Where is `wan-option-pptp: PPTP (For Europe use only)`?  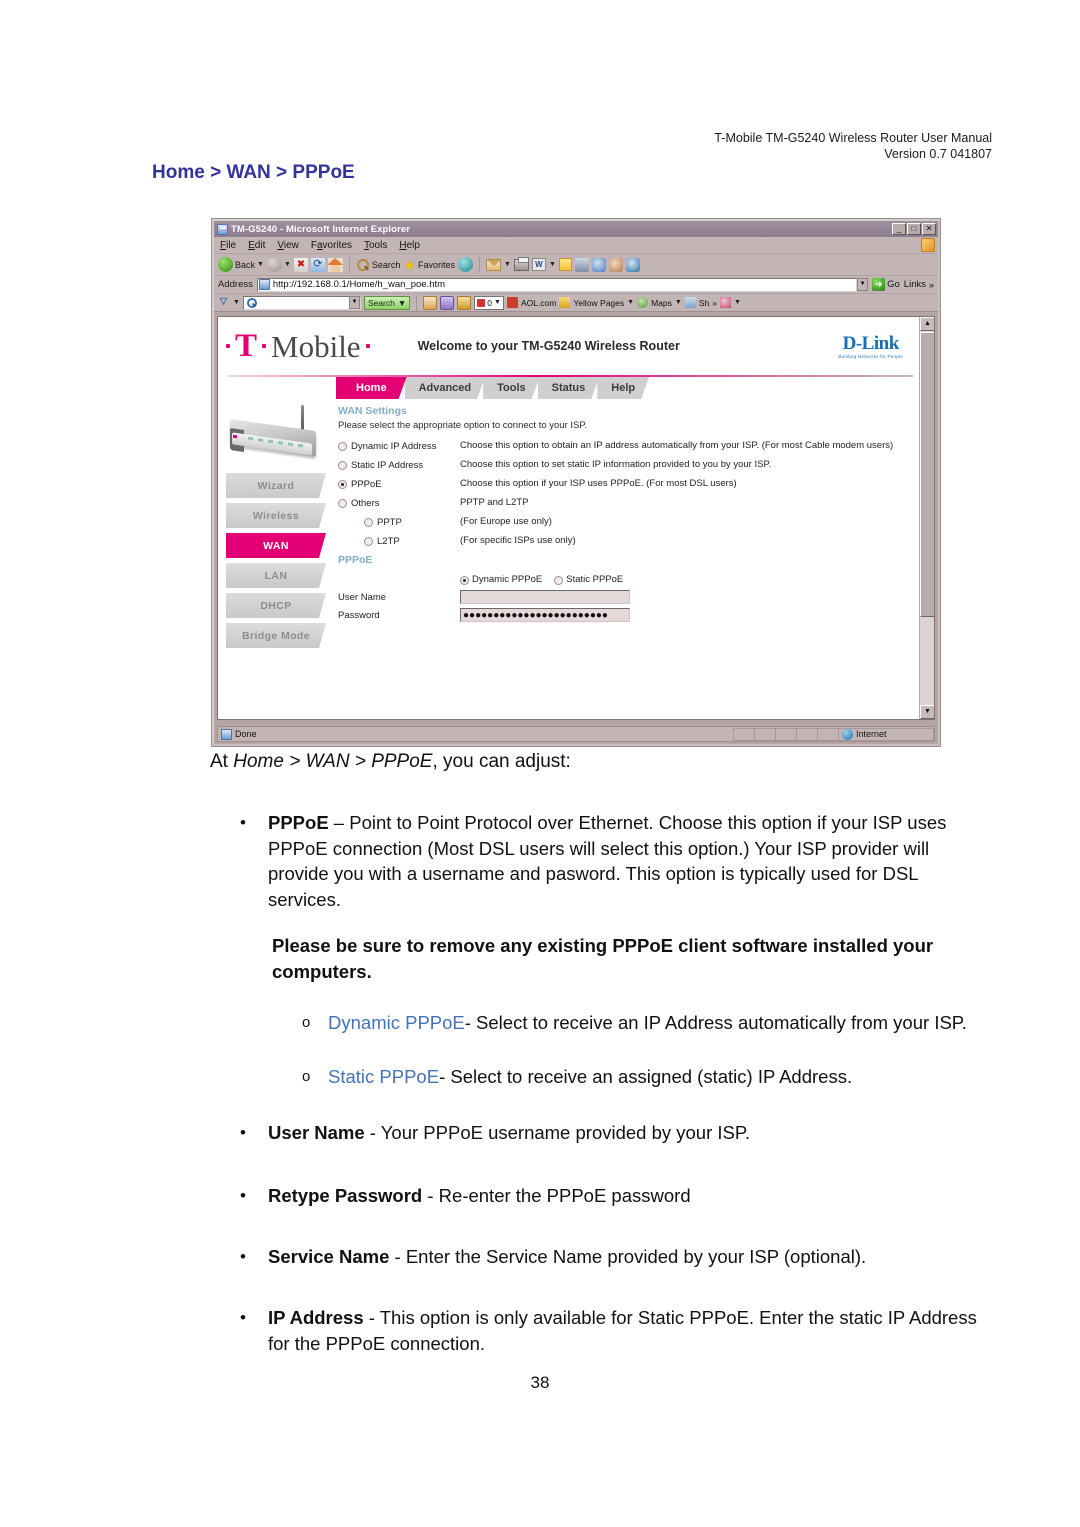 wan-option-pptp: PPTP (For Europe use only) is located at coordinates (624, 522).